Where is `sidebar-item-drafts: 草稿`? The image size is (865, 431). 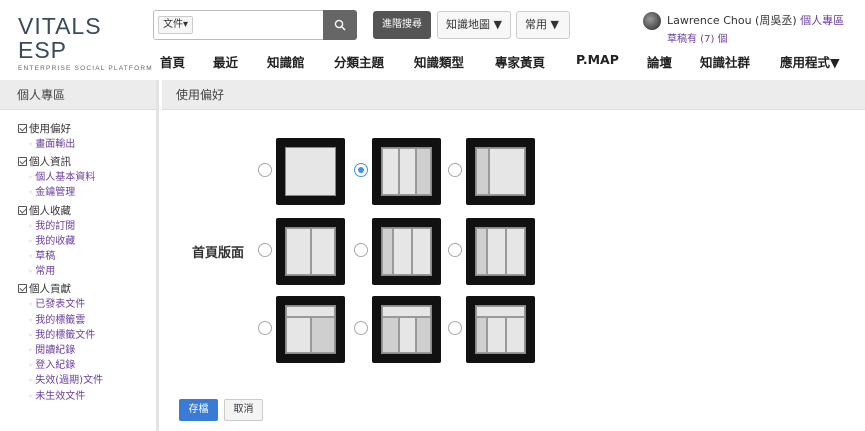
sidebar-item-drafts: 草稿 is located at coordinates (87, 256).